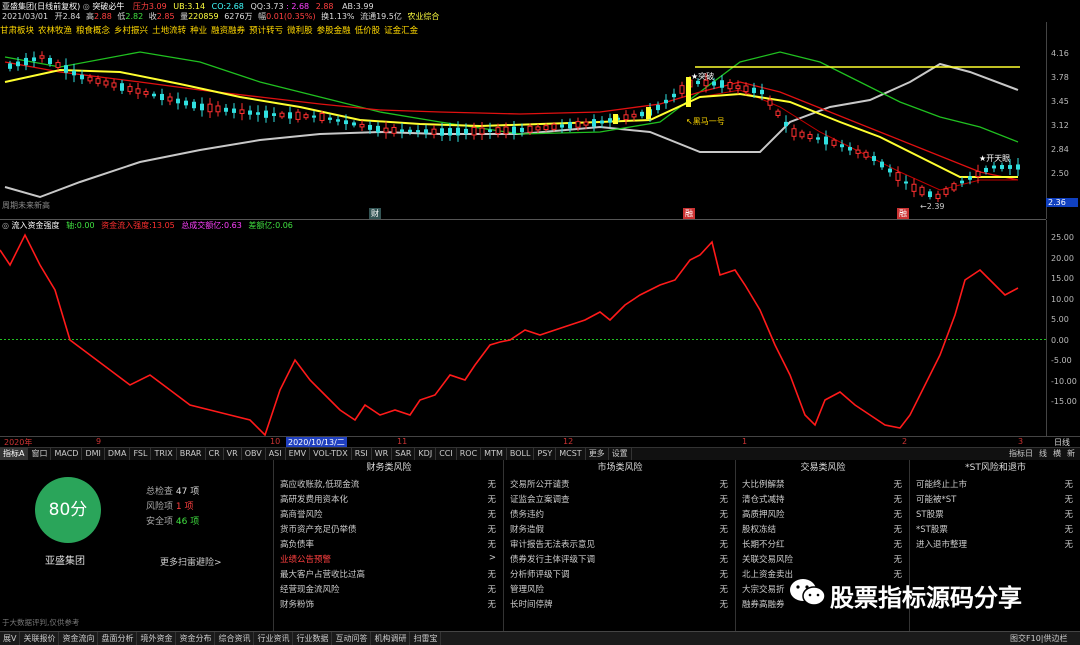 The width and height of the screenshot is (1080, 645). Describe the element at coordinates (994, 544) in the screenshot. I see `risk-item: 进入退市整理 无` at that location.